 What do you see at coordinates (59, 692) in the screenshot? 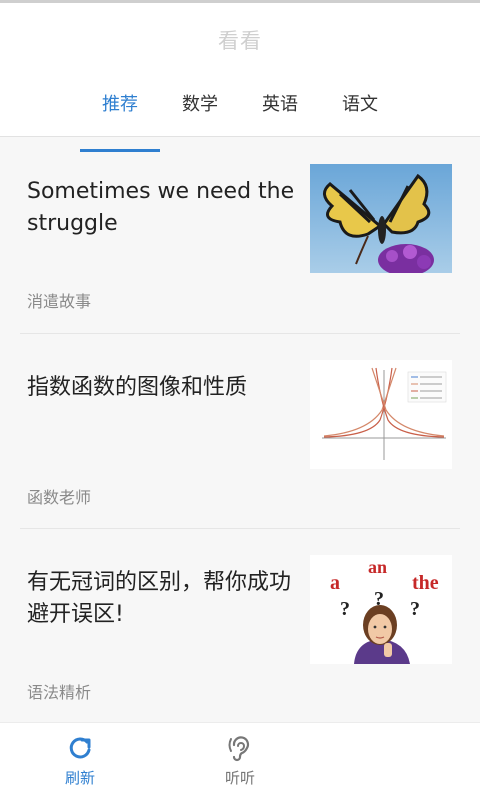
I see `article-source: 语法精析` at bounding box center [59, 692].